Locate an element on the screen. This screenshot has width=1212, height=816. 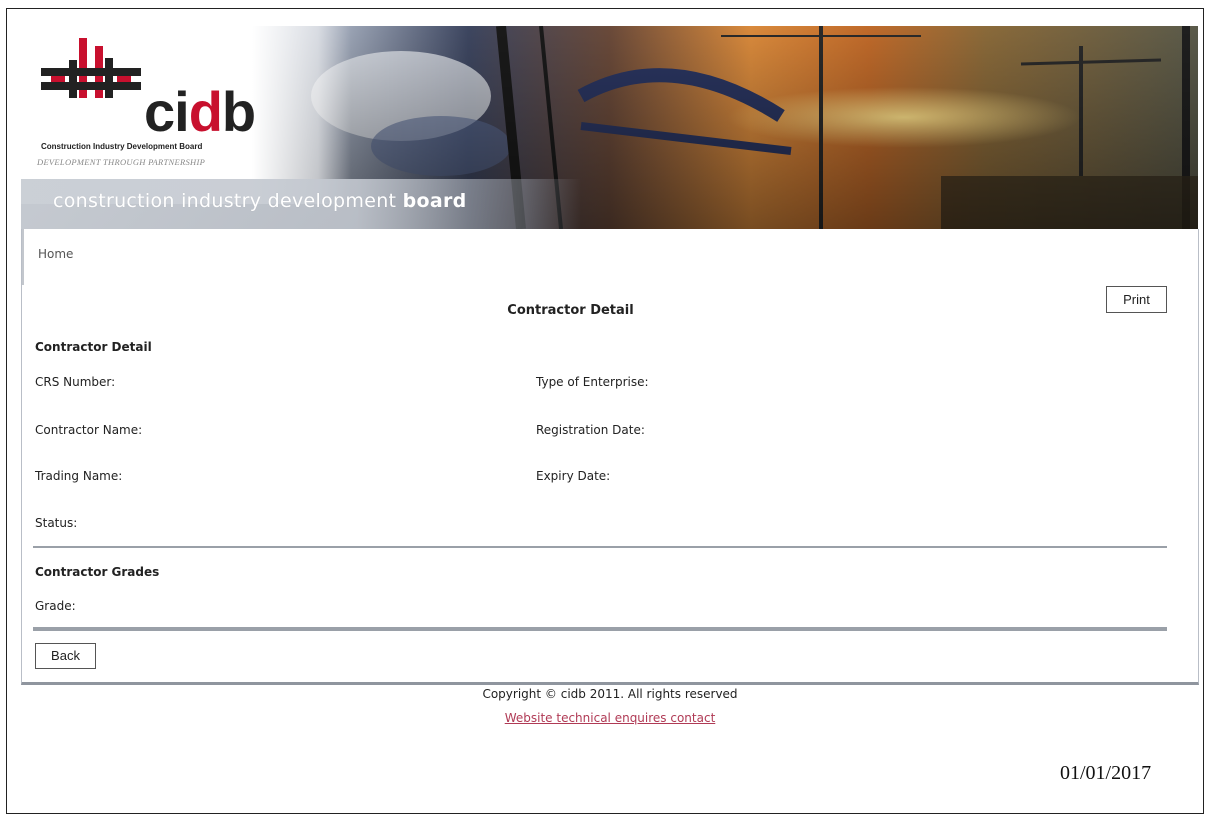
breadcrumb-home: Home is located at coordinates (55, 254).